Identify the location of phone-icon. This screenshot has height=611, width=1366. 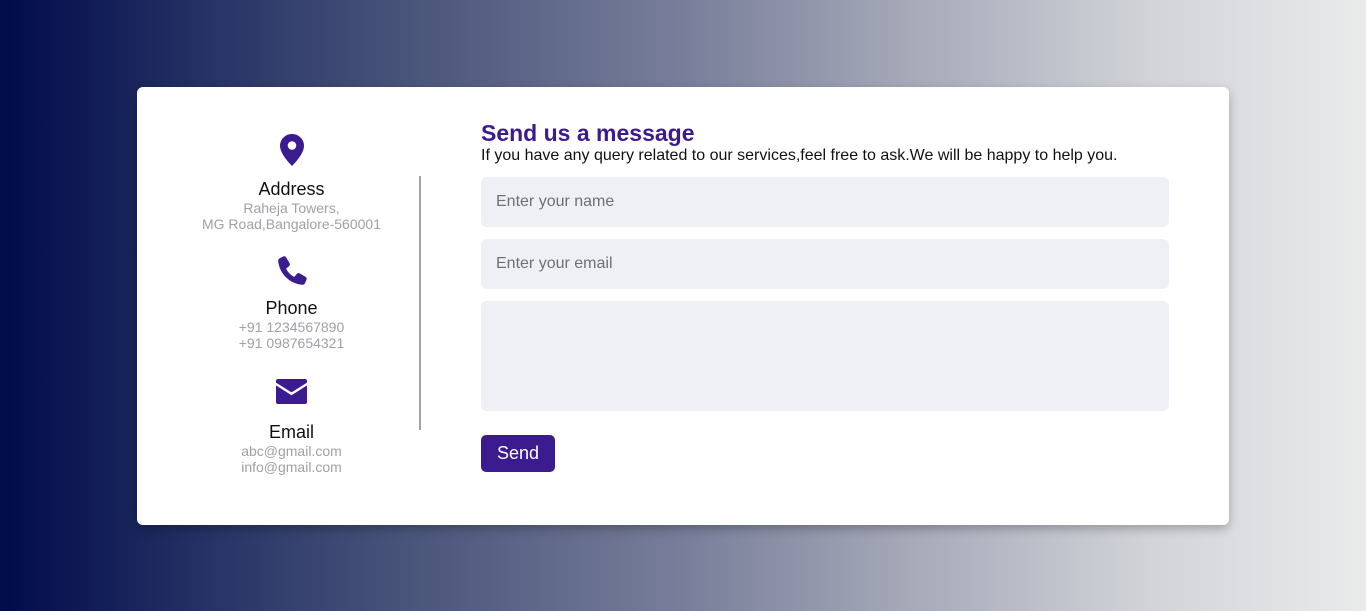
(291, 273).